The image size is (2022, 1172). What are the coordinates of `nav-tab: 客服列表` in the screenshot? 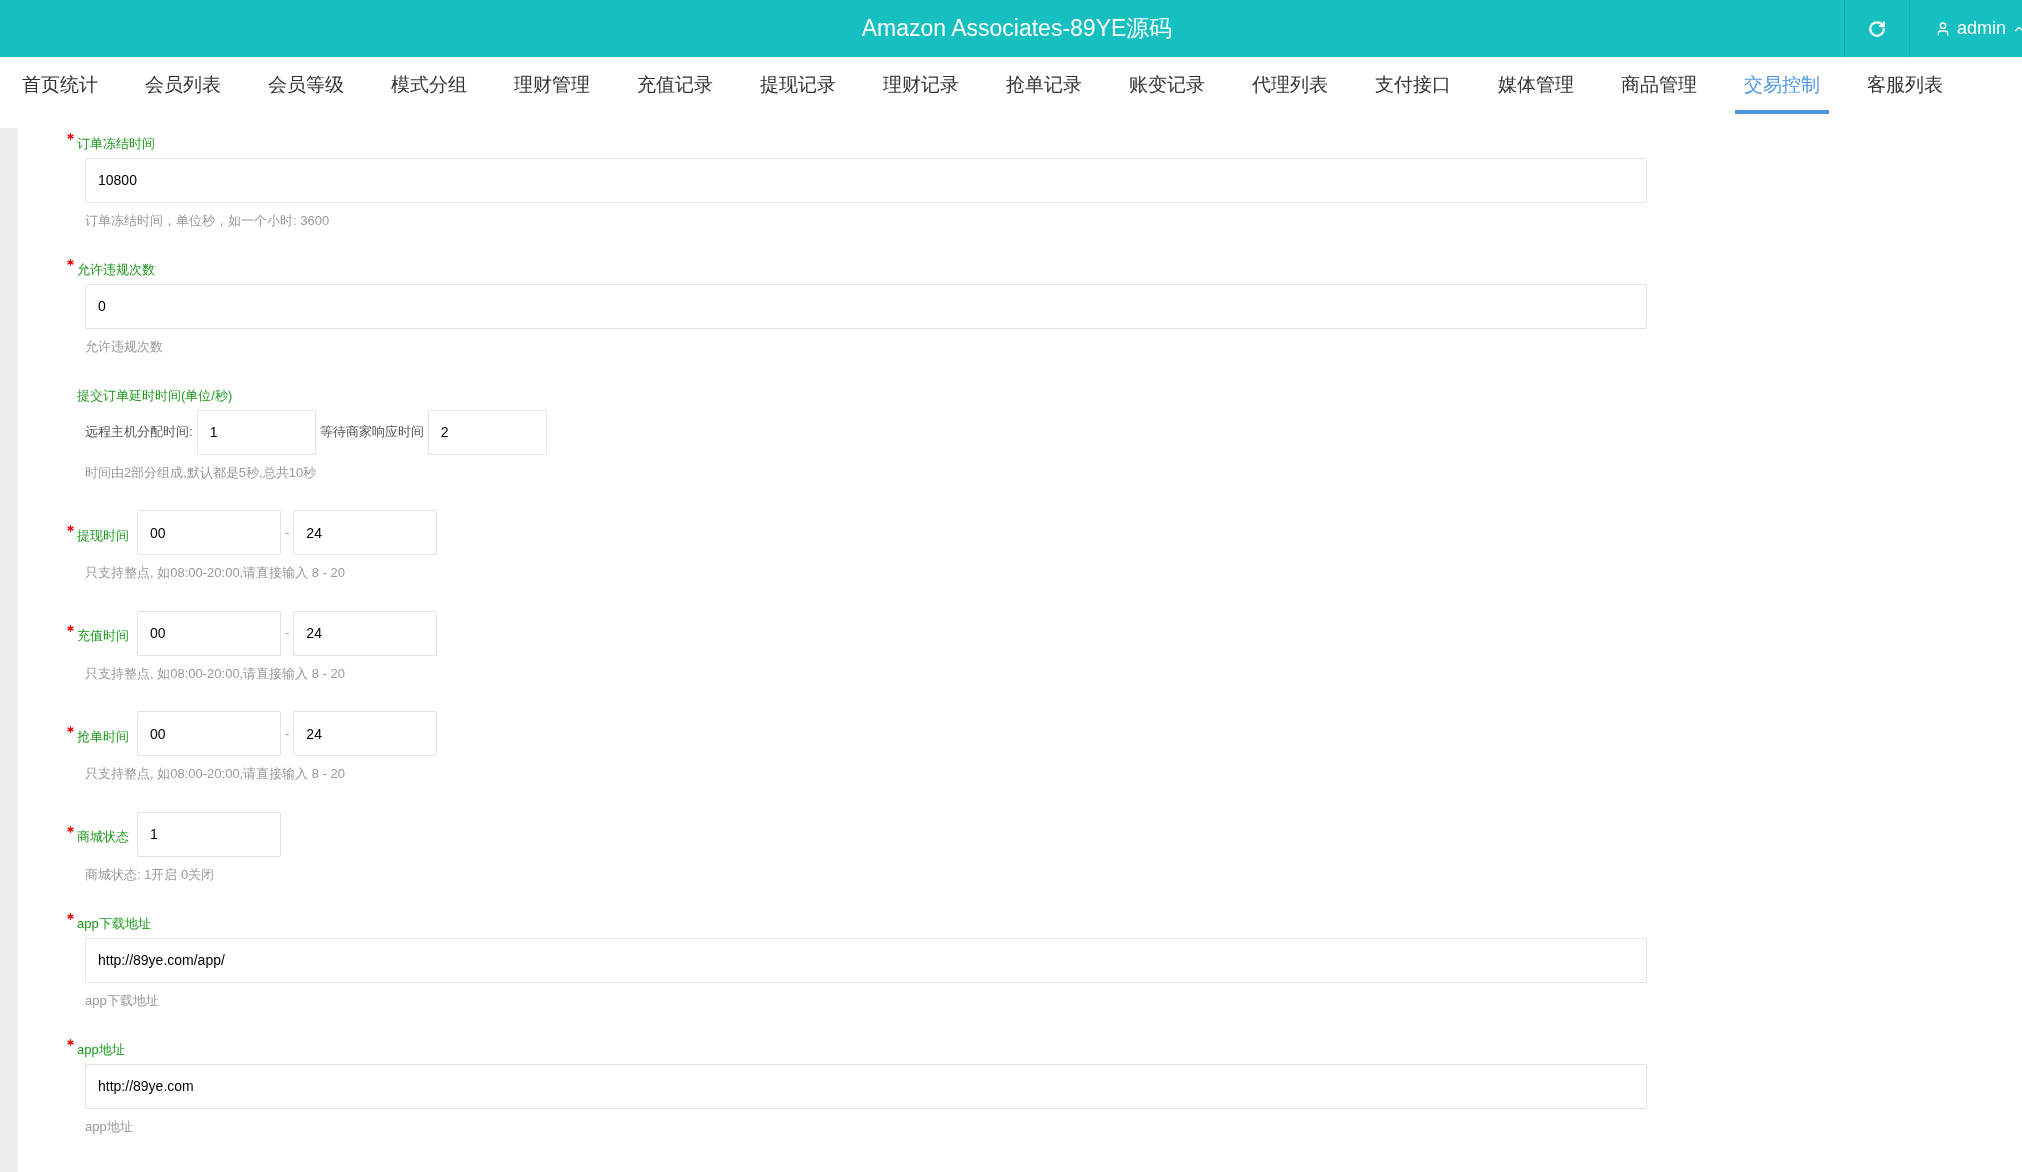 It's located at (1905, 85).